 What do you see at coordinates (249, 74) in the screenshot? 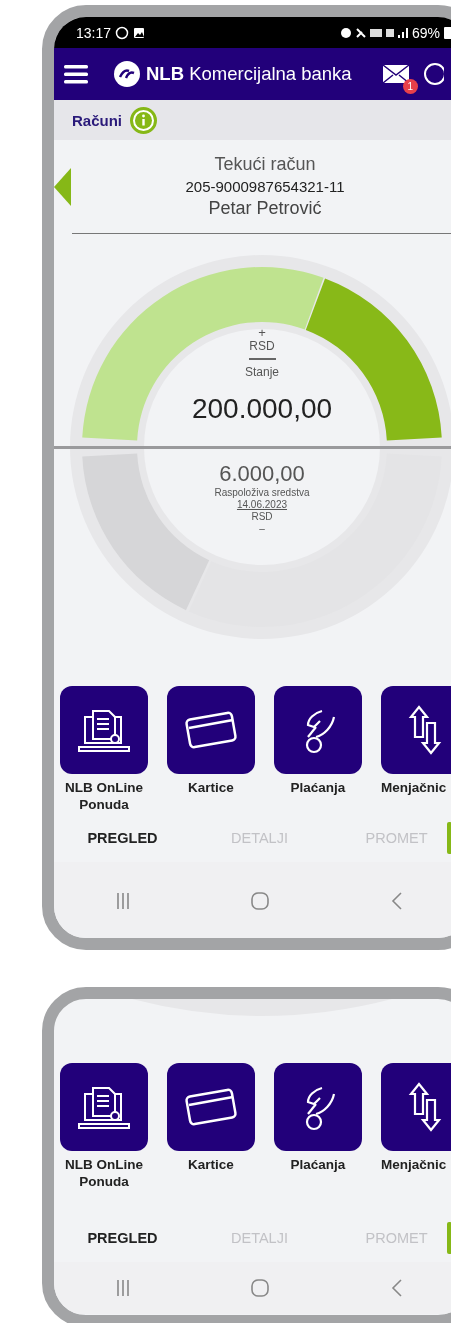
I see `bank-name: NLB Komercijalna banka` at bounding box center [249, 74].